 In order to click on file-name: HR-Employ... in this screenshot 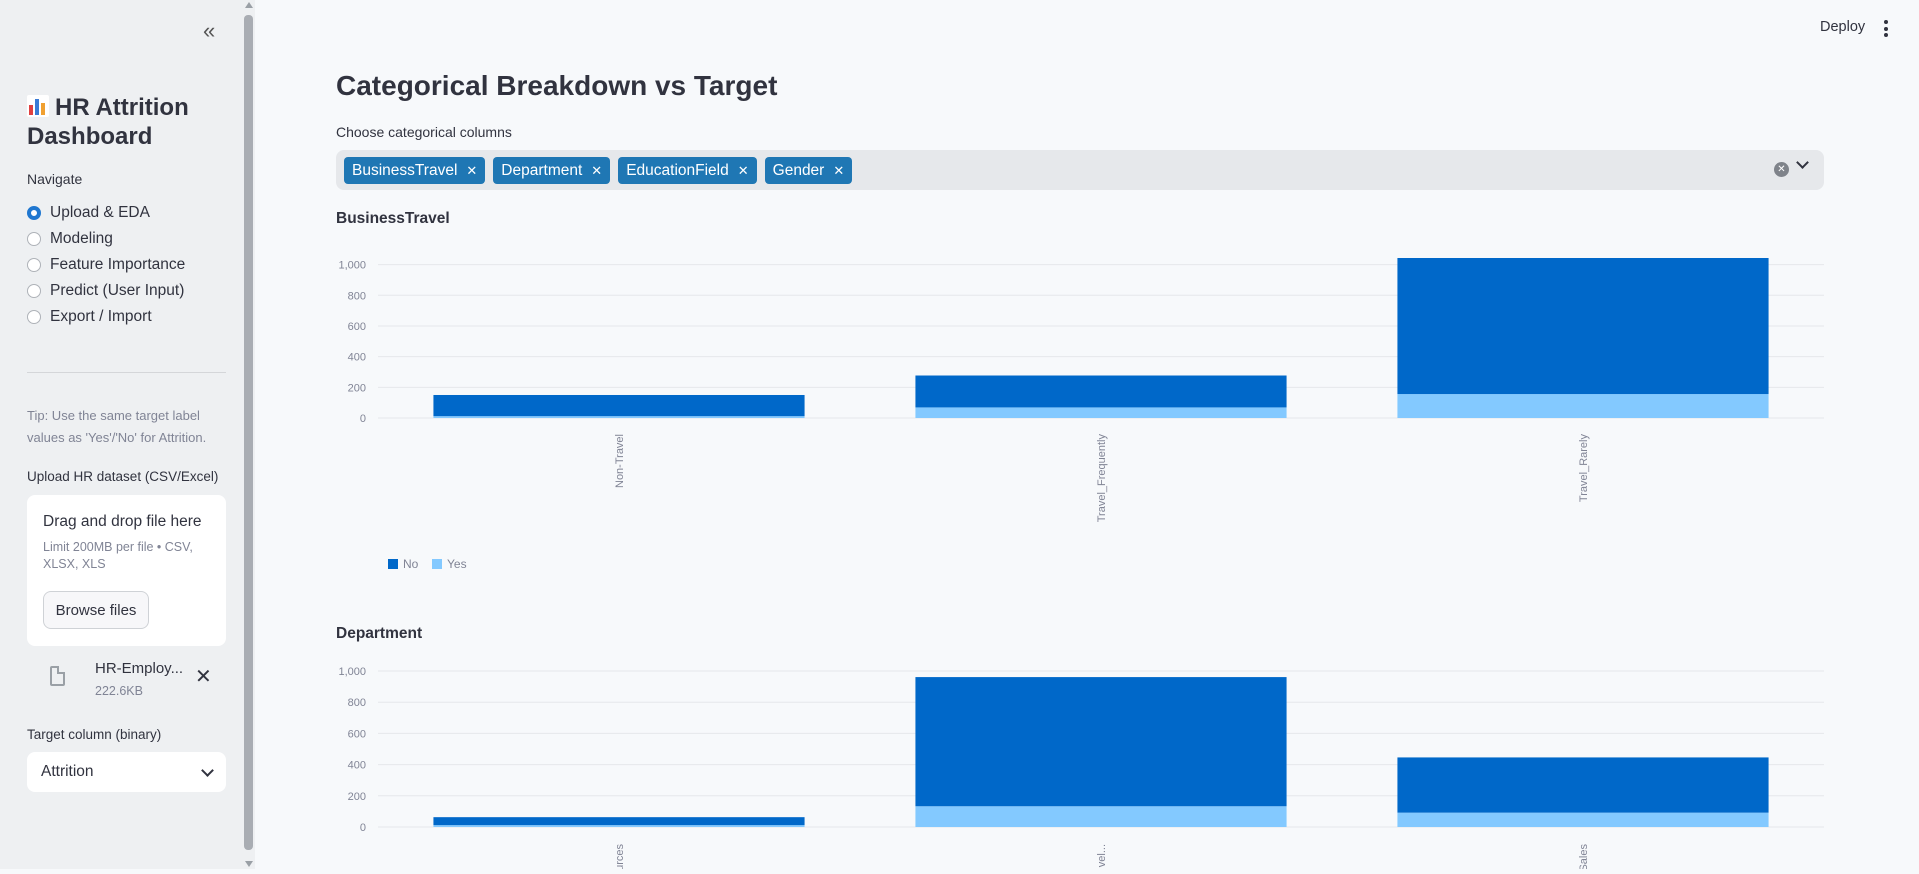, I will do `click(139, 668)`.